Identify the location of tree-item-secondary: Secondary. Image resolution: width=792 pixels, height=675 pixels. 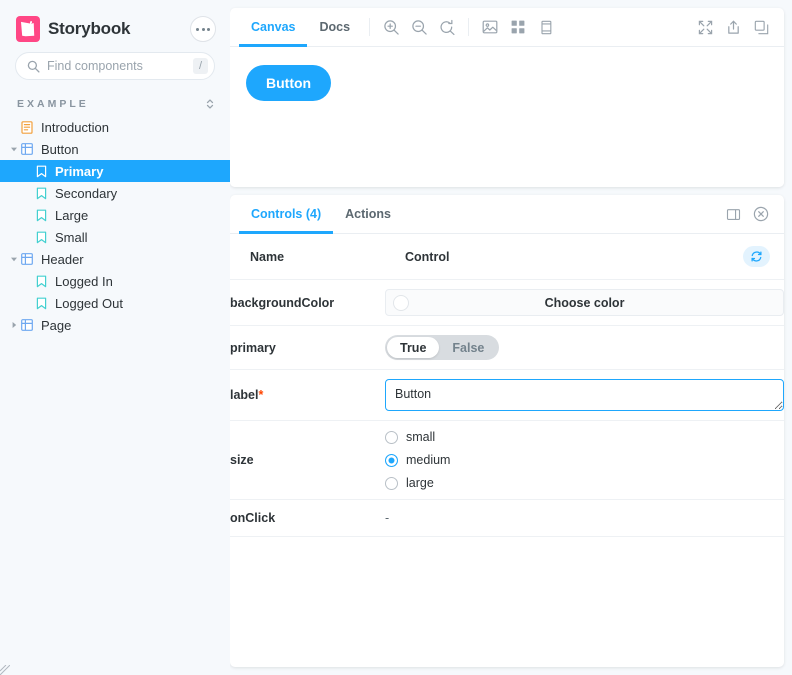
(115, 193).